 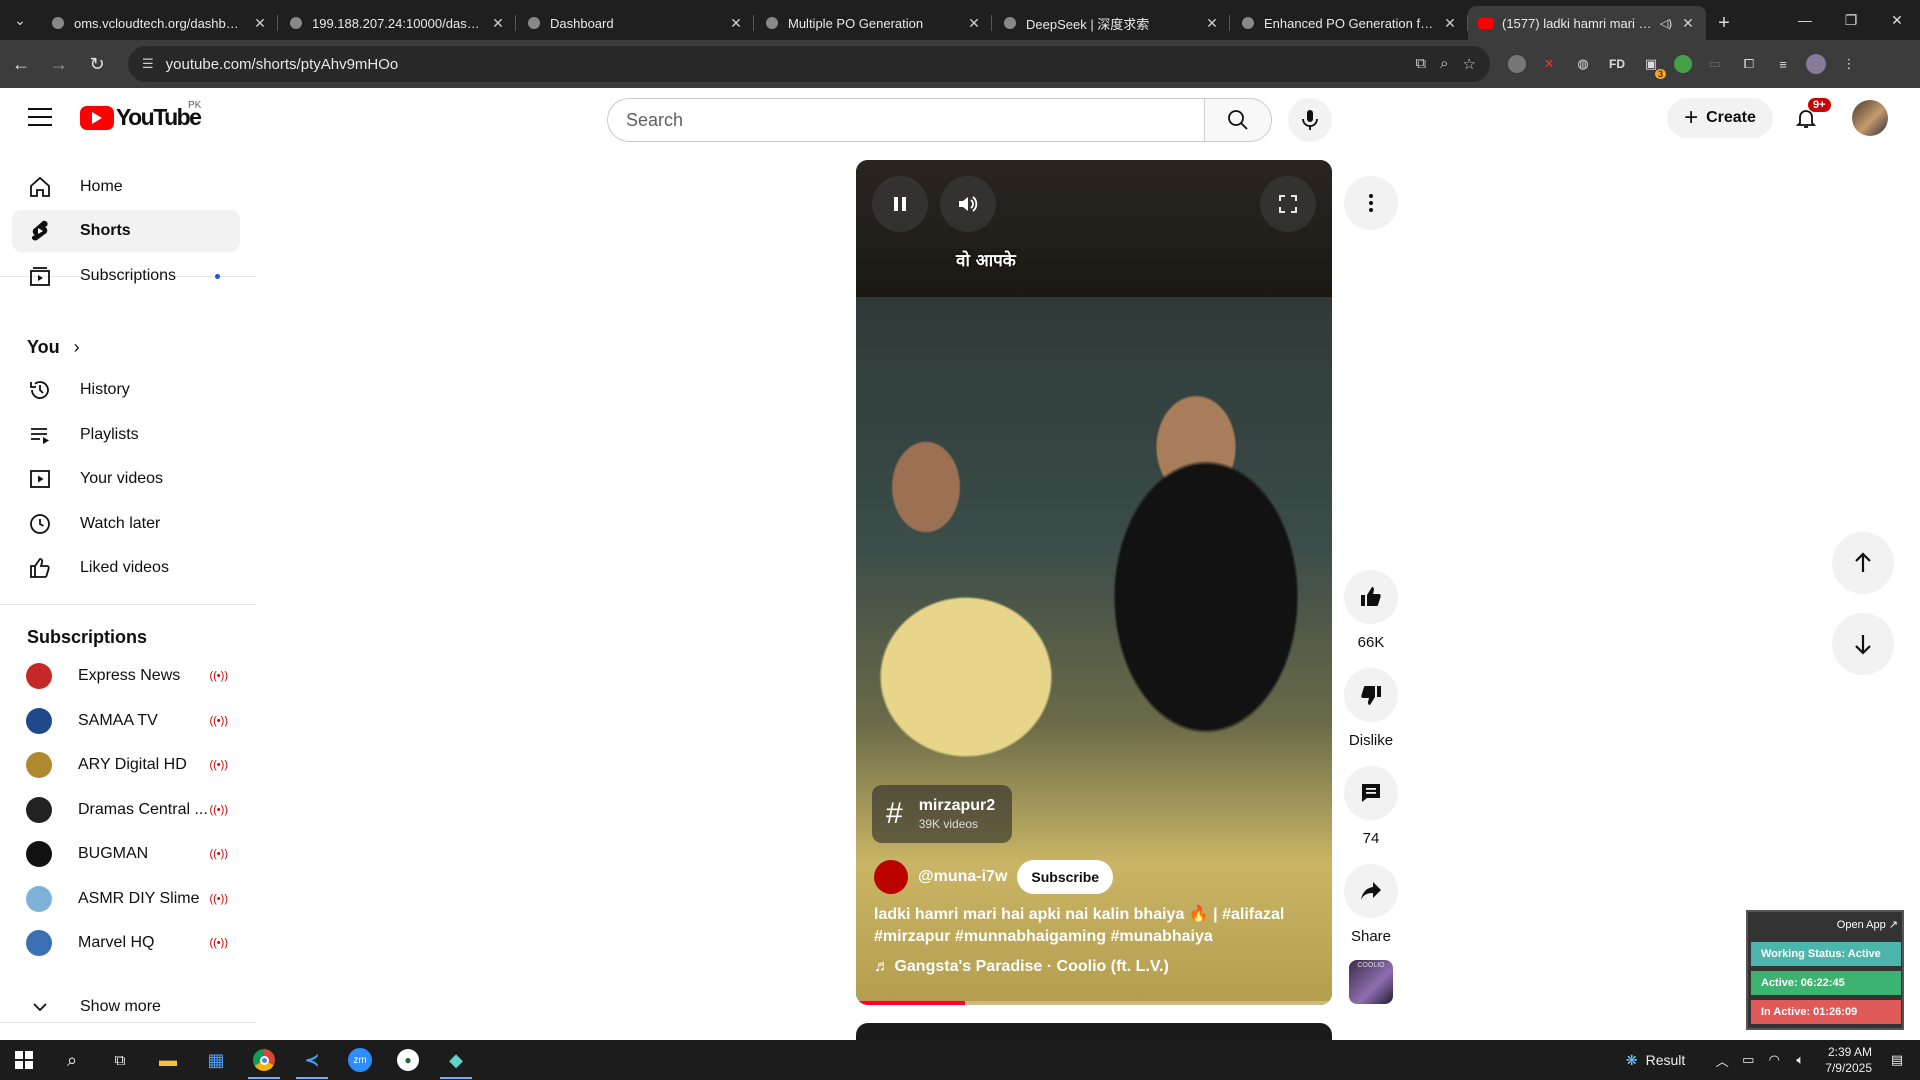 What do you see at coordinates (141, 115) in the screenshot?
I see `youtube-logo: YouTube PK` at bounding box center [141, 115].